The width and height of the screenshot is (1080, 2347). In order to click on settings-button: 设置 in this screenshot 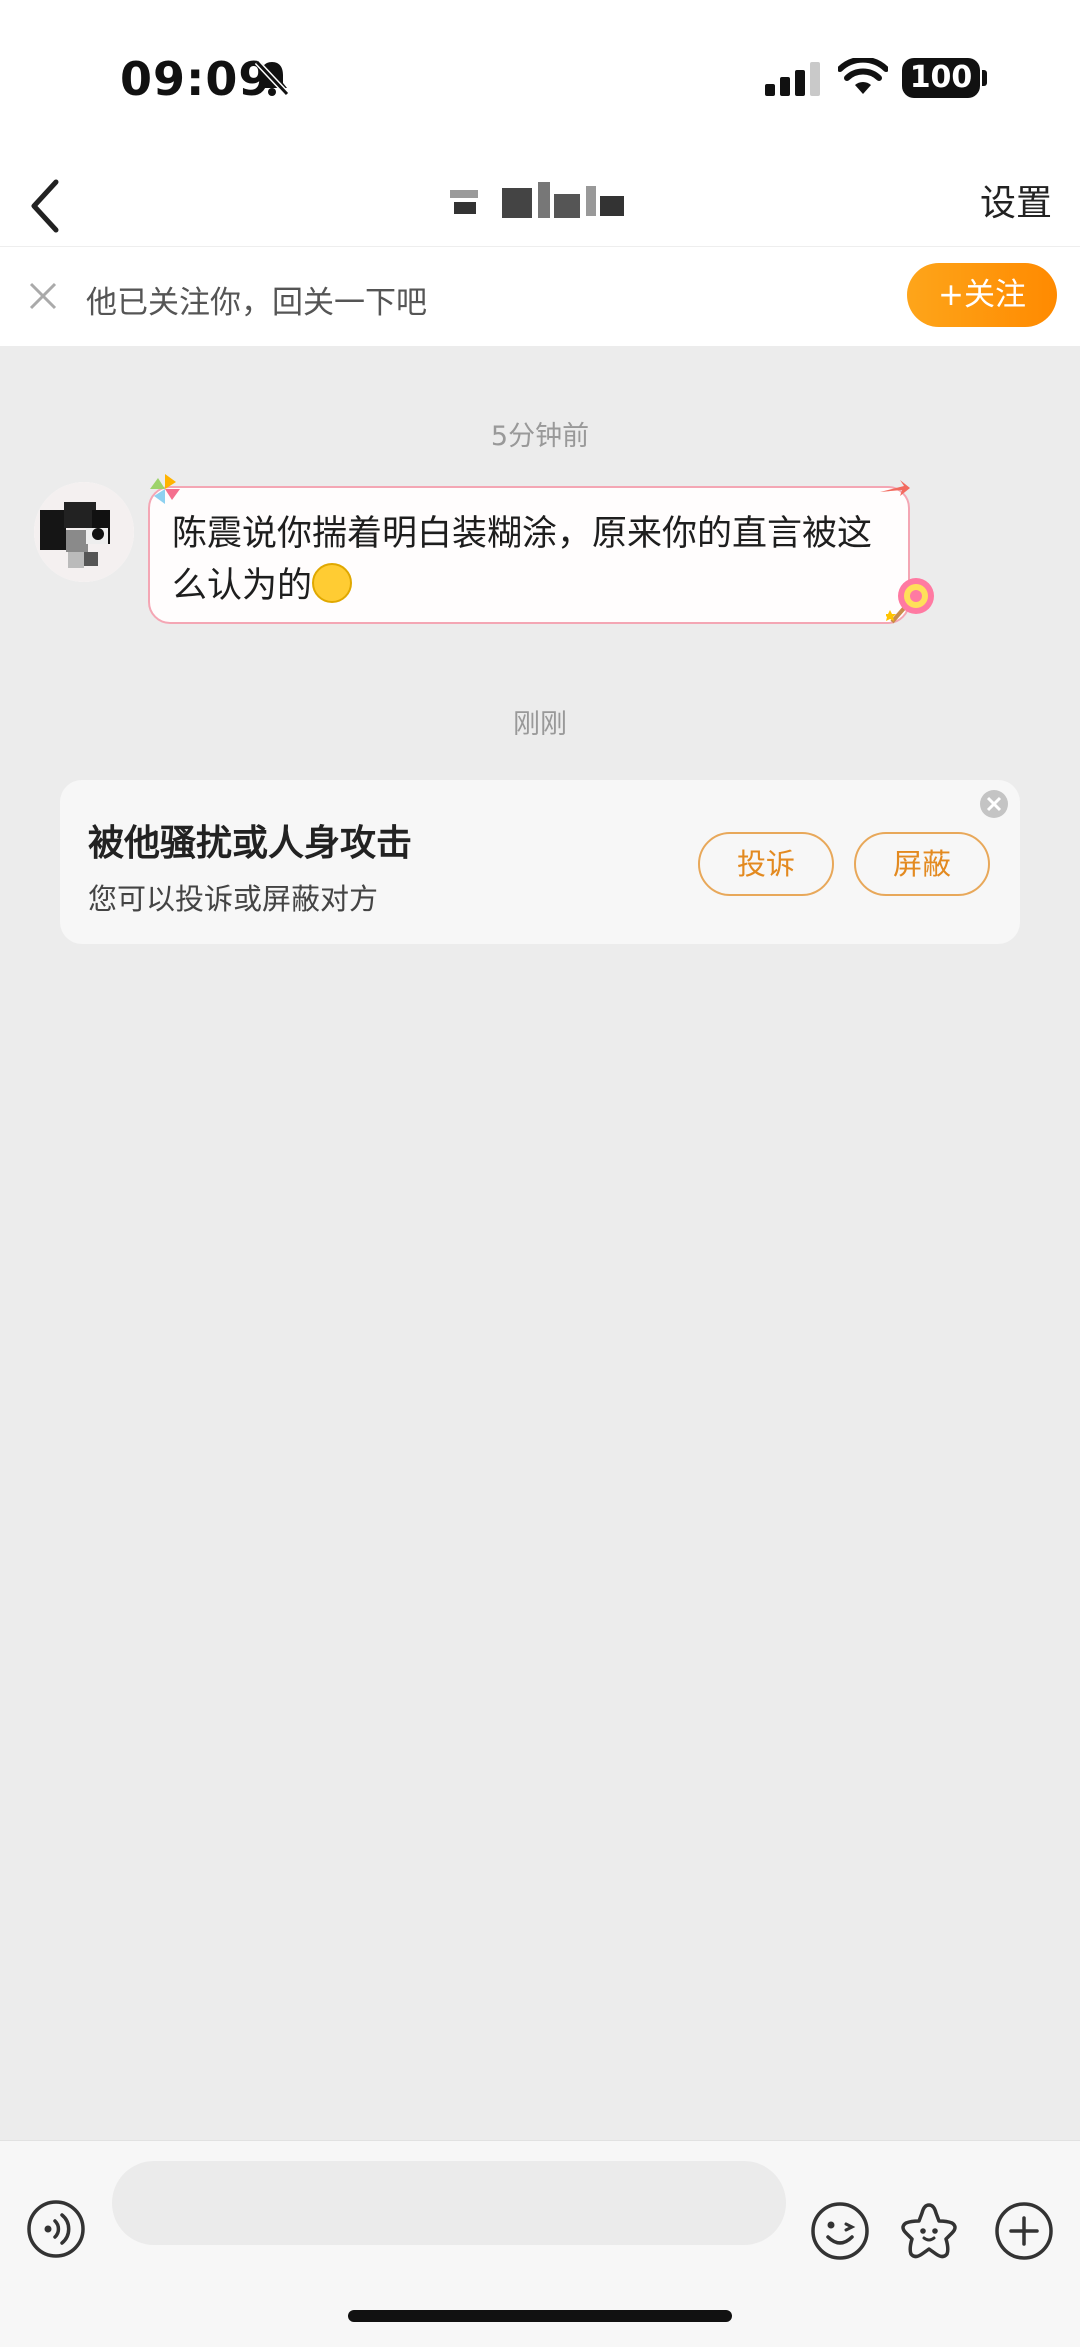, I will do `click(1016, 200)`.